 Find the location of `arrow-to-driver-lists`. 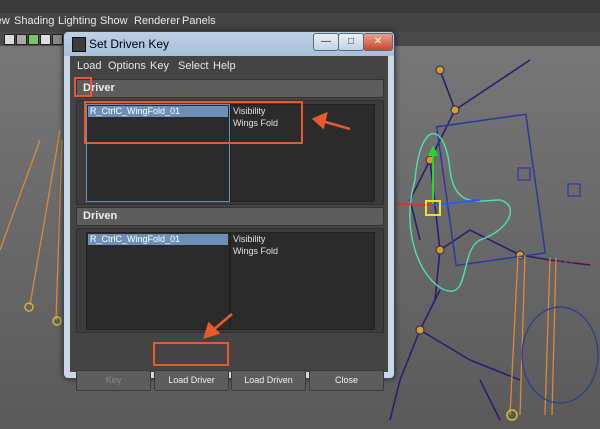

arrow-to-driver-lists is located at coordinates (336, 125).